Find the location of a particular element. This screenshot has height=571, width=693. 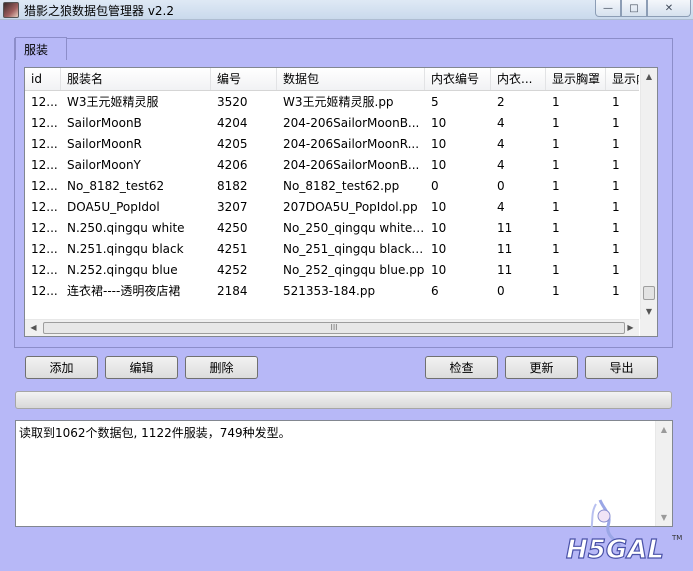

log-text: 读取到1062个数据包, 1122件服装，749种发型。 is located at coordinates (155, 433).